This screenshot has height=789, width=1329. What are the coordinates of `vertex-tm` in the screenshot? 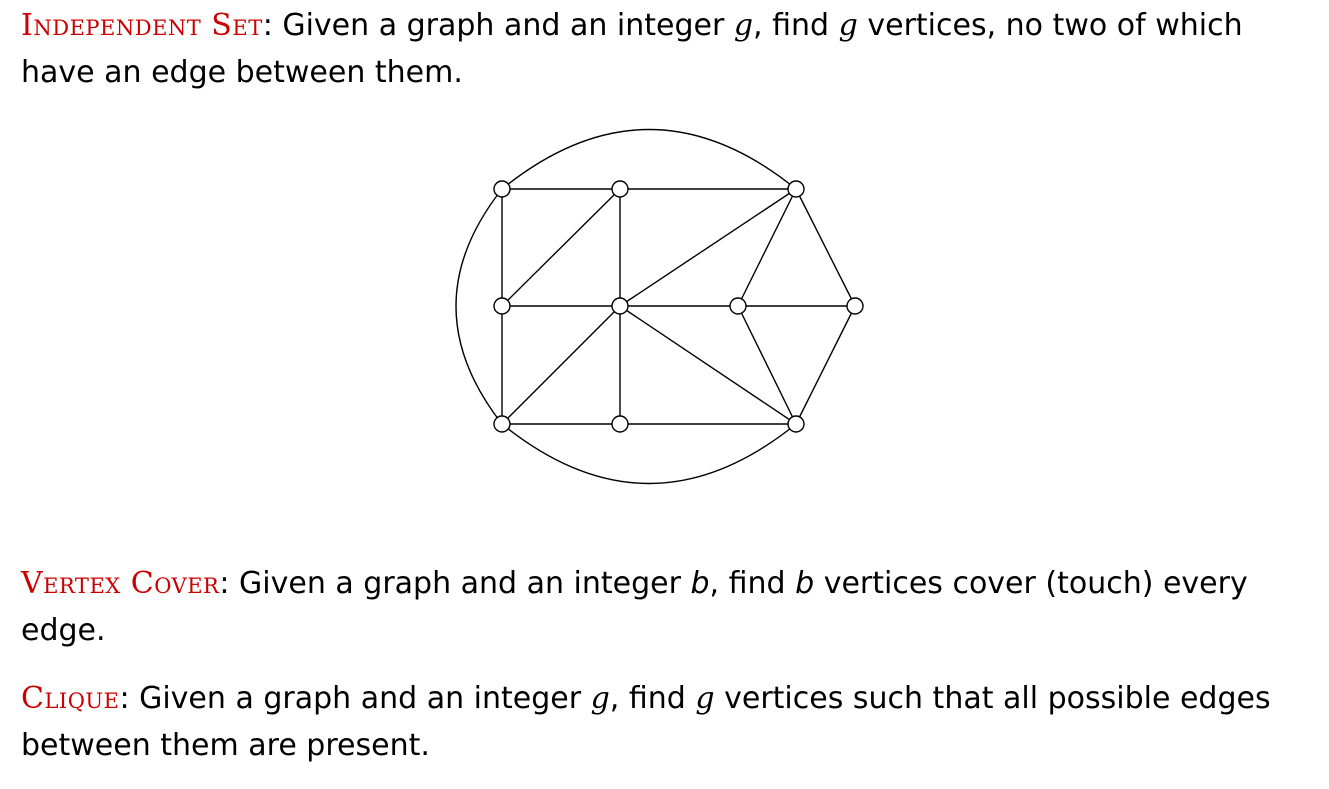 It's located at (620, 189).